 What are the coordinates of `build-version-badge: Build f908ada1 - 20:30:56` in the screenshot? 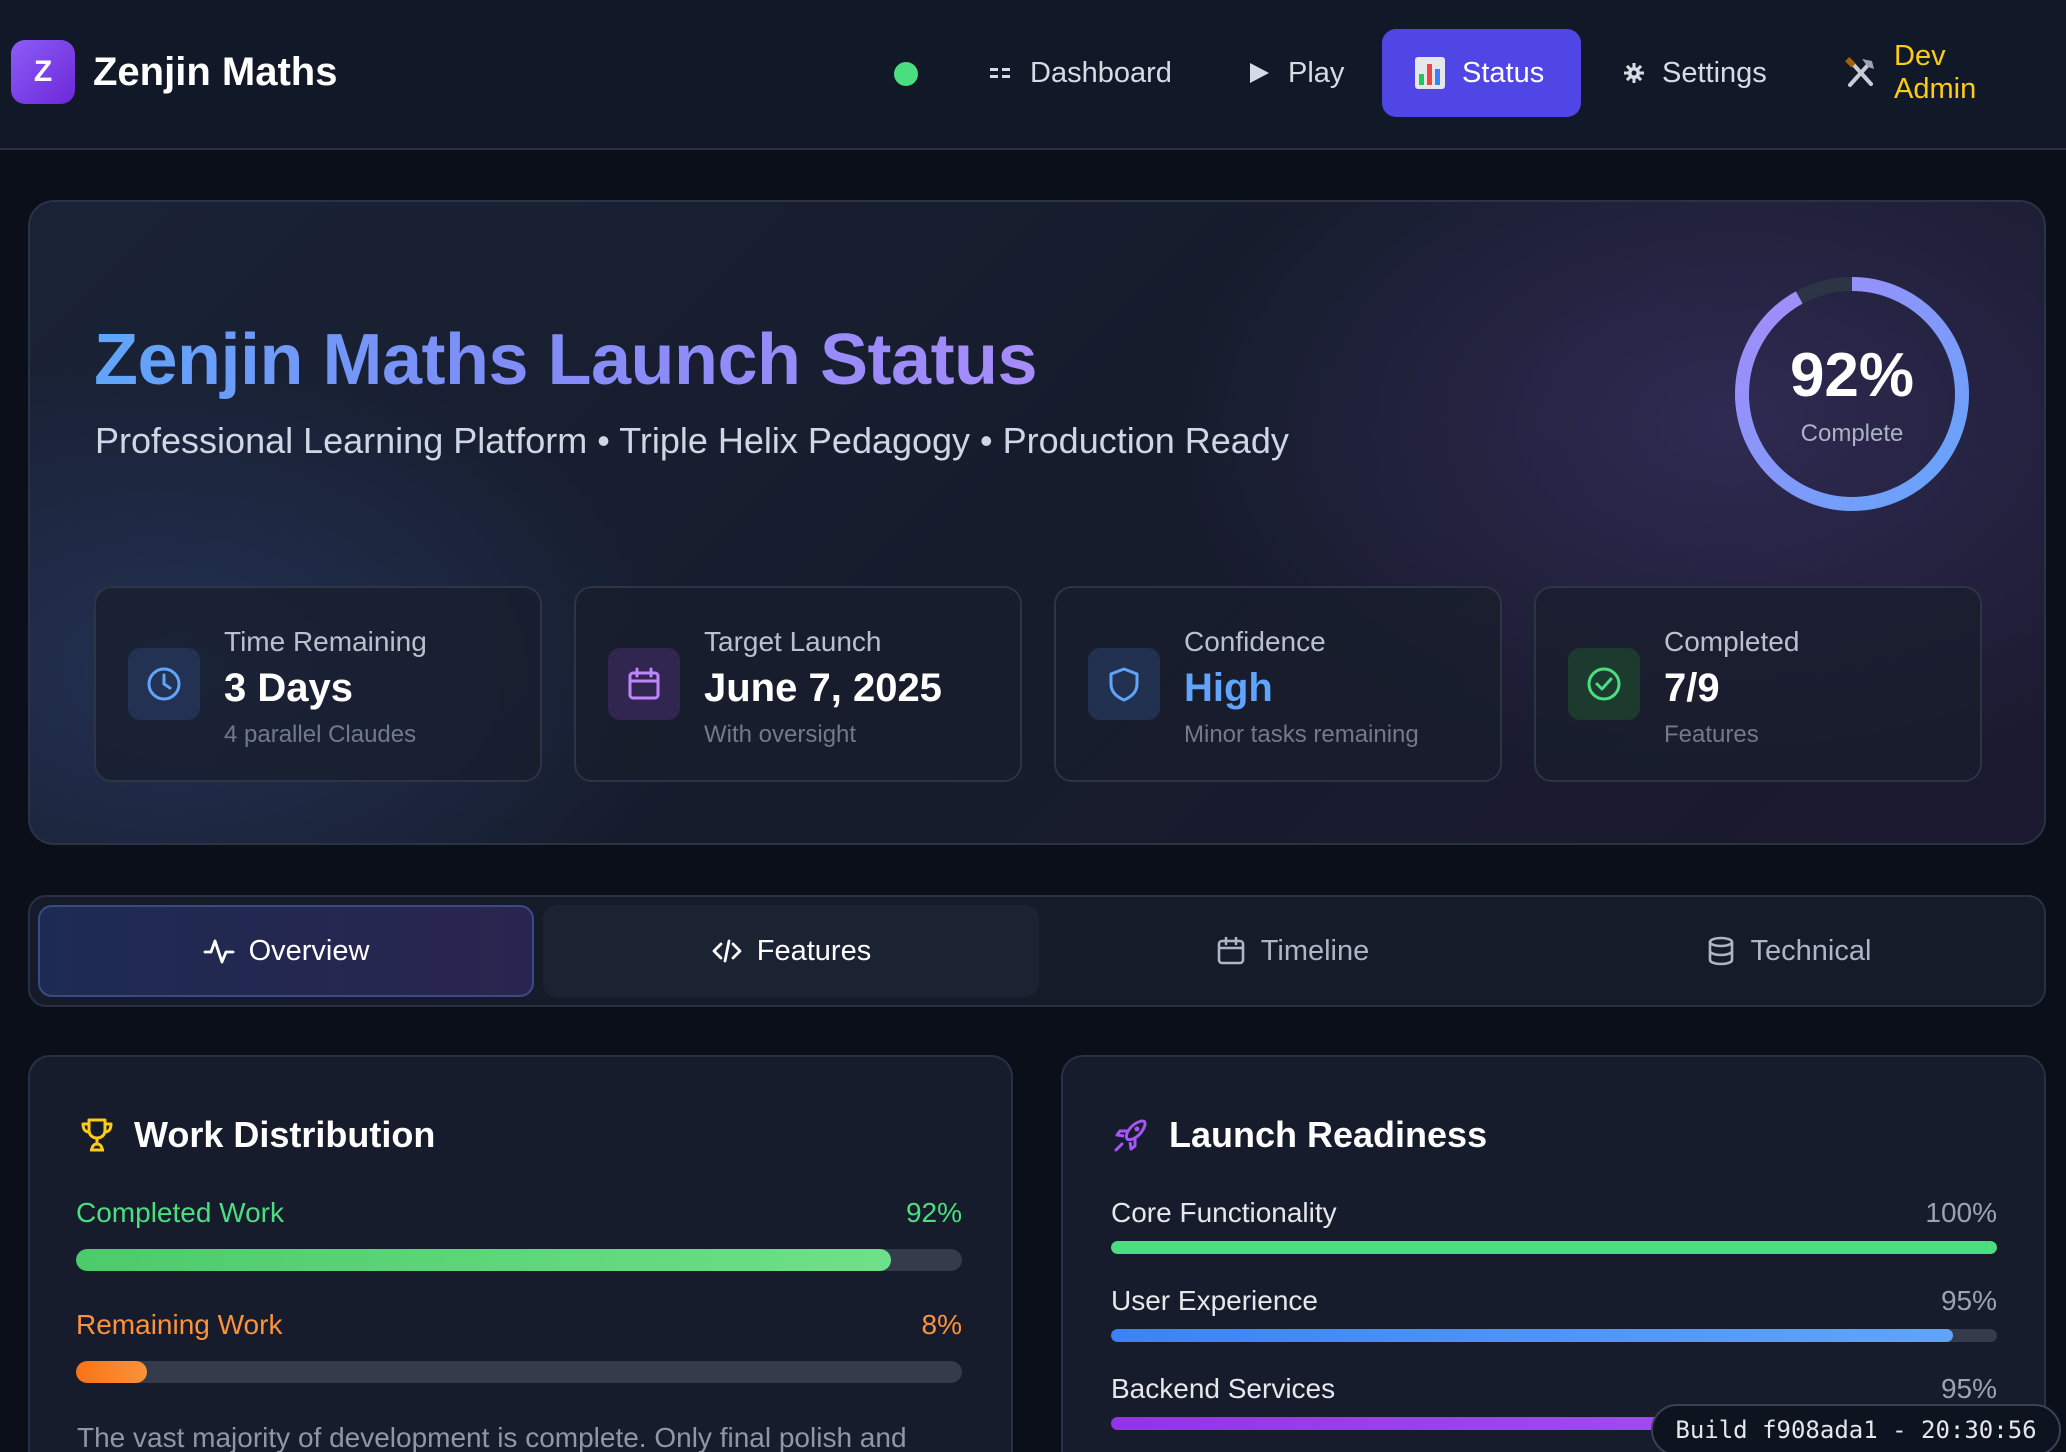 It's located at (1856, 1428).